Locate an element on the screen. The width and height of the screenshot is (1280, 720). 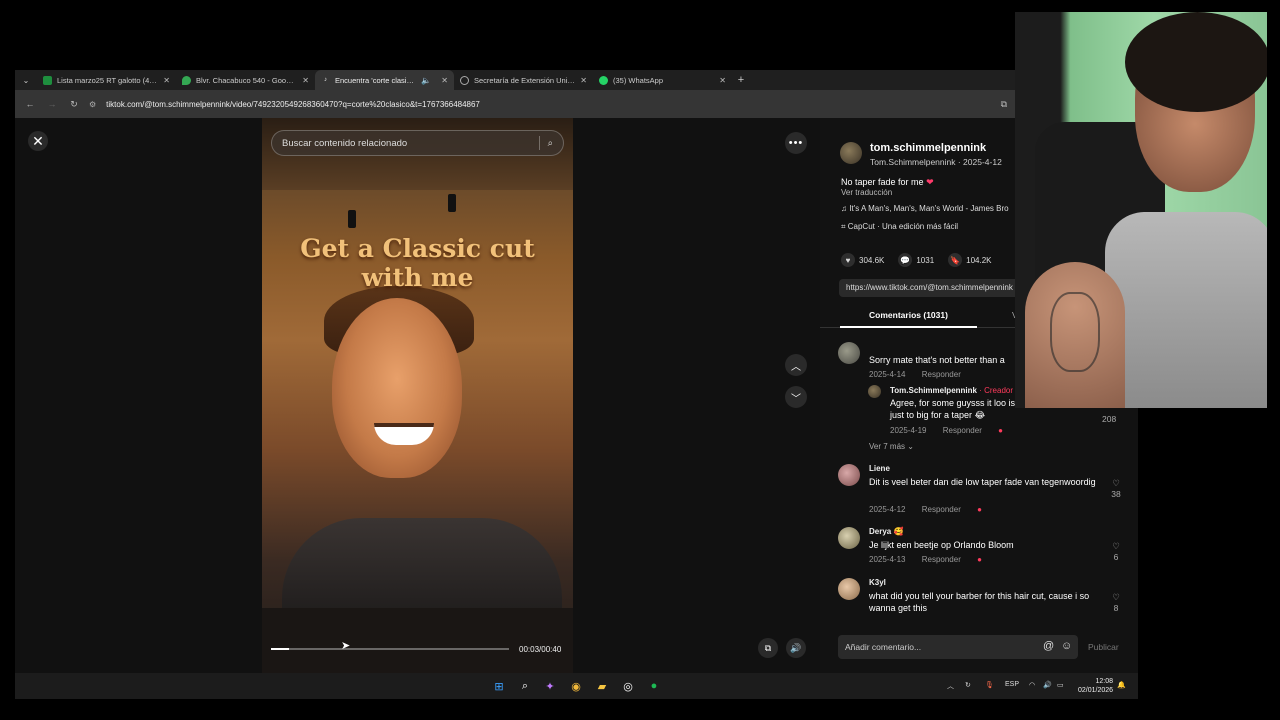
battery-icon: ▭ is located at coordinates (1060, 685).